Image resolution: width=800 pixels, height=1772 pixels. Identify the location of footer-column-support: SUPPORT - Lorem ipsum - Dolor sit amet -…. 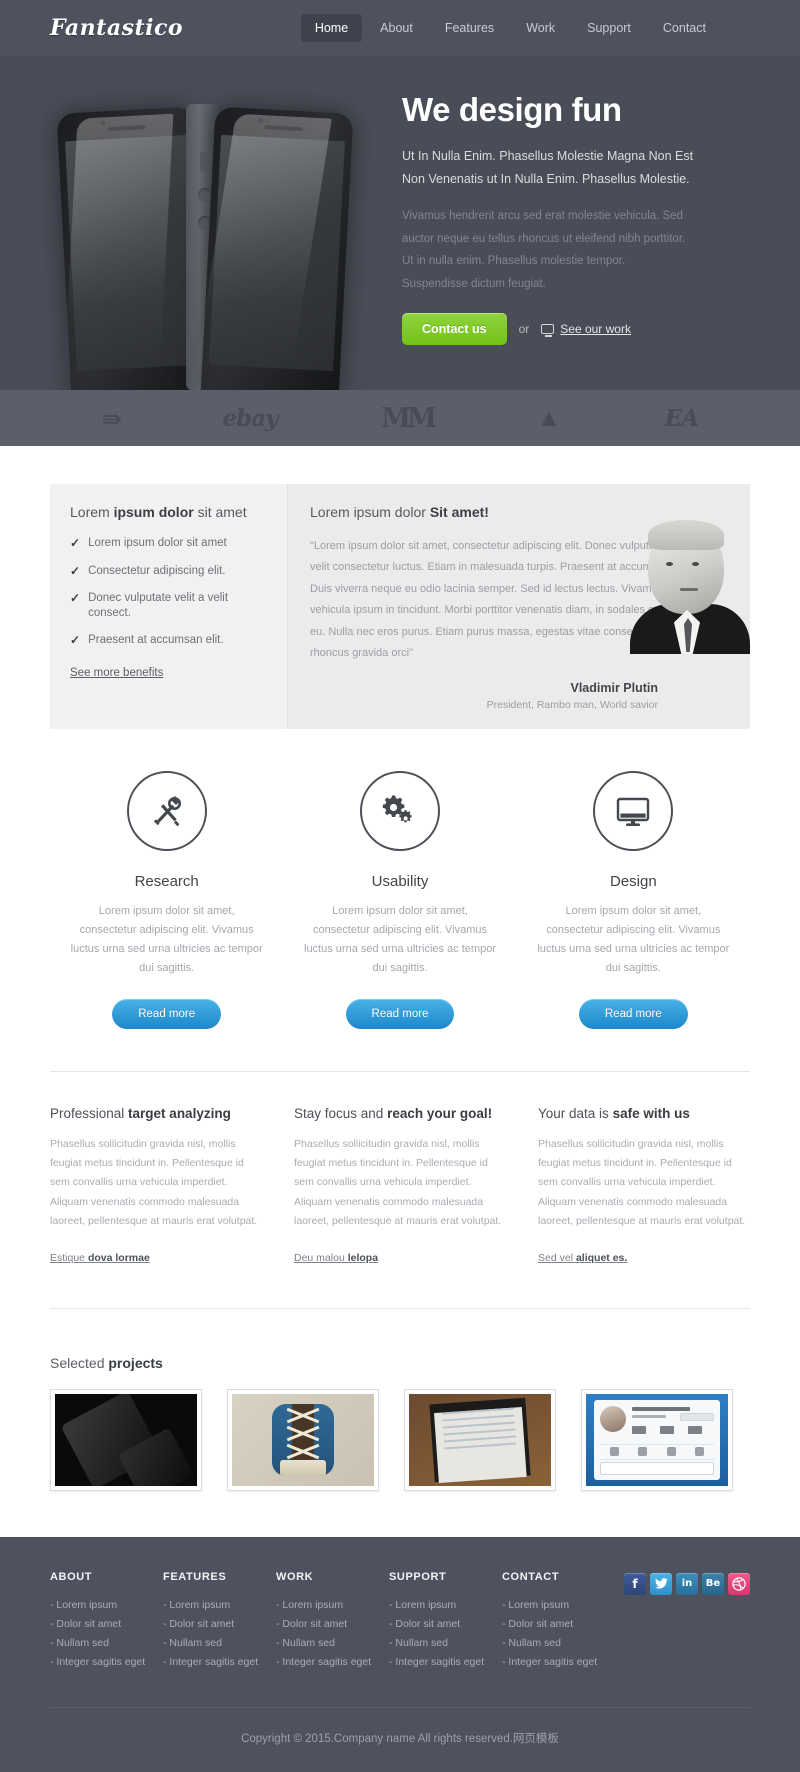
(445, 1623).